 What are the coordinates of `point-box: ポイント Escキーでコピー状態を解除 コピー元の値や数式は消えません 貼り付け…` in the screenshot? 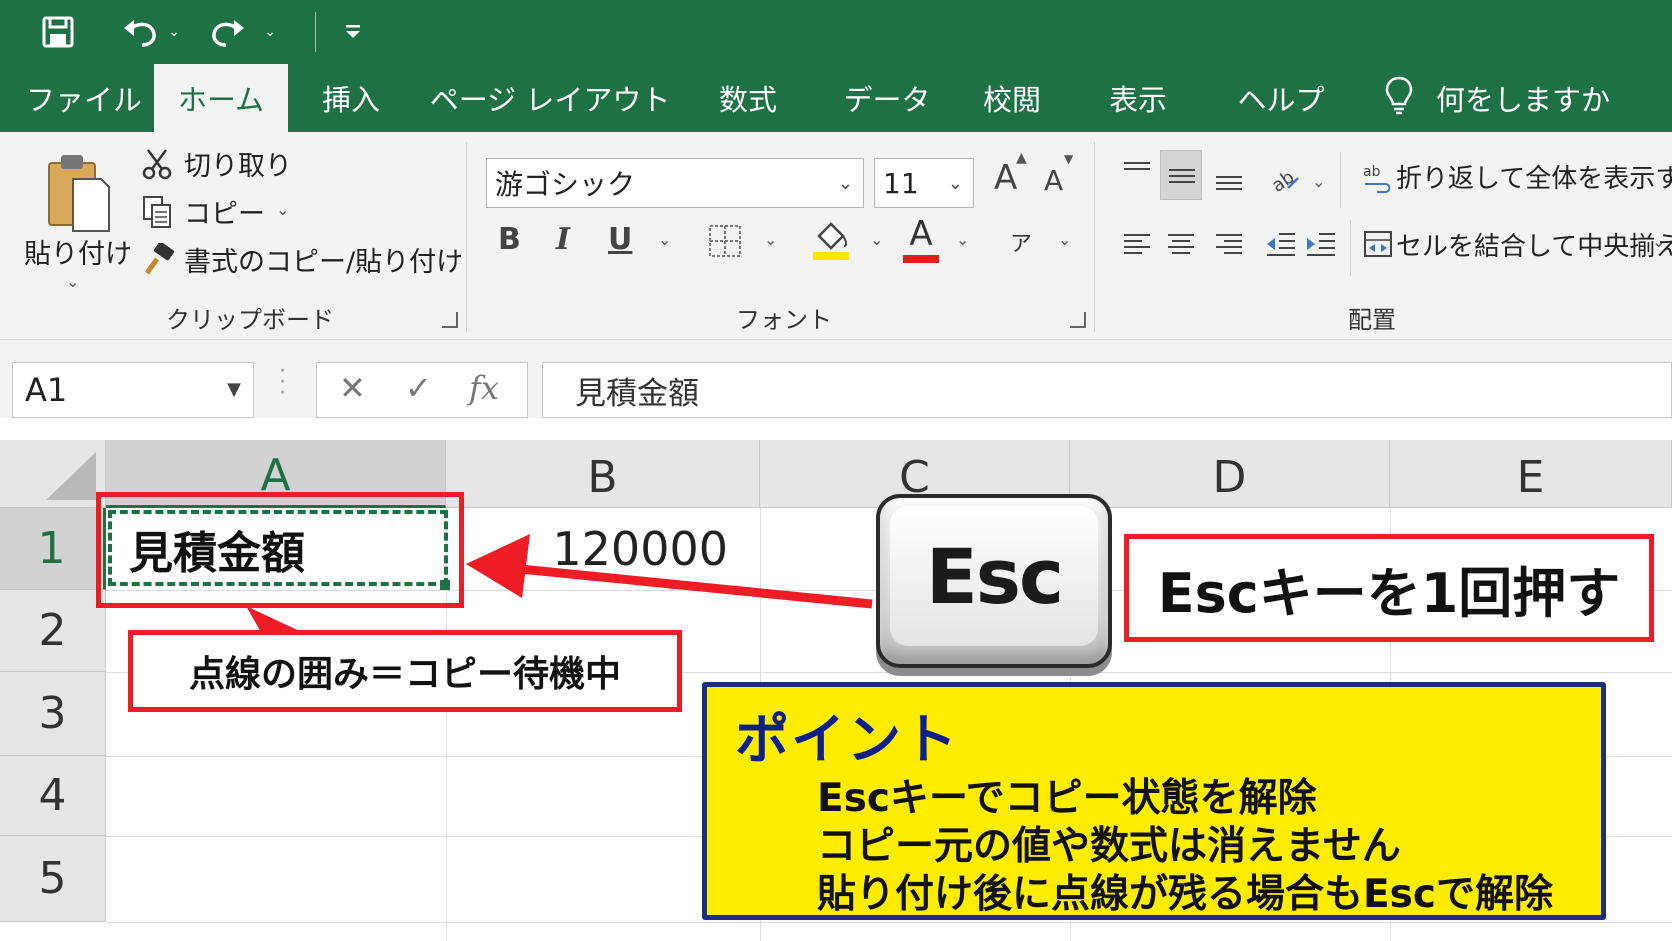 It's located at (1154, 801).